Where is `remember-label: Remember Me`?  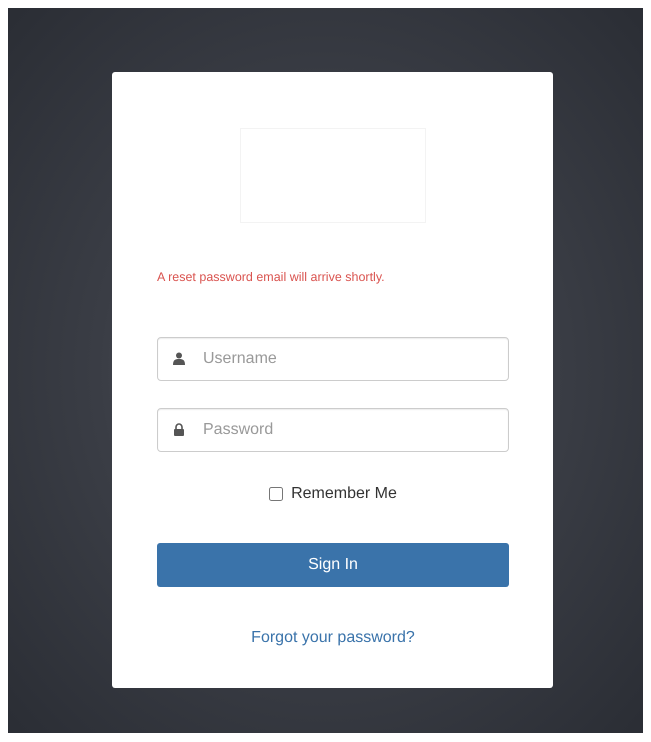
remember-label: Remember Me is located at coordinates (344, 494).